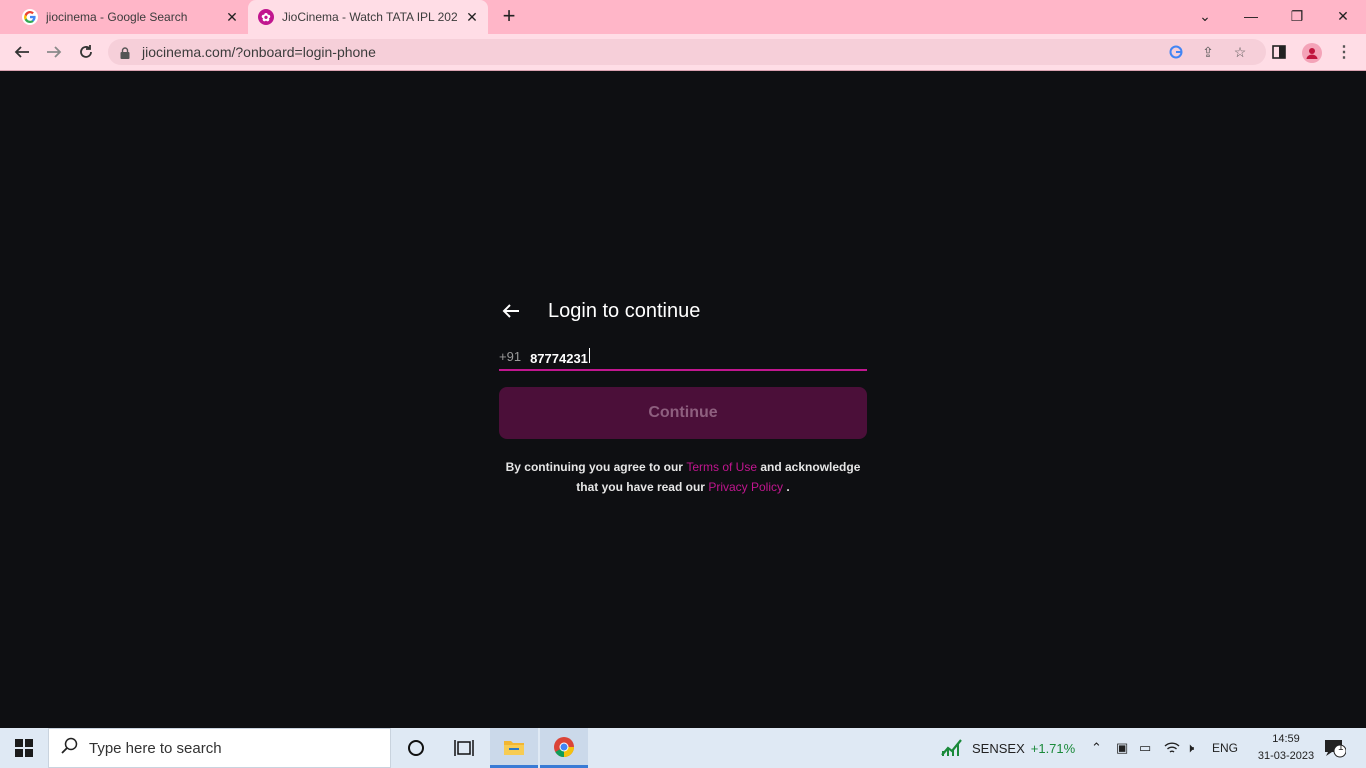 The height and width of the screenshot is (768, 1366). What do you see at coordinates (594, 467) in the screenshot?
I see `terms-text-part: By continuing you agree to our` at bounding box center [594, 467].